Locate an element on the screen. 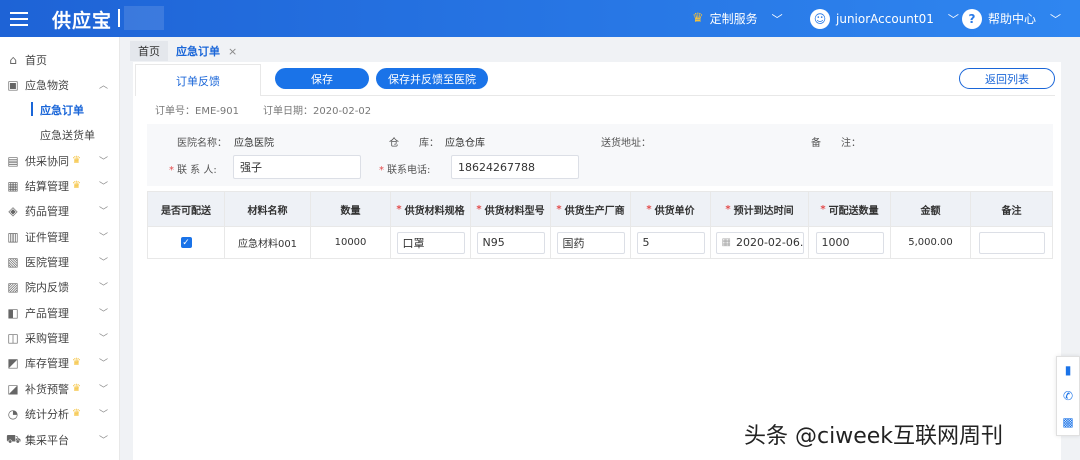 The image size is (1080, 460). help-menu: ? 帮助中心 ﹀ is located at coordinates (1011, 18).